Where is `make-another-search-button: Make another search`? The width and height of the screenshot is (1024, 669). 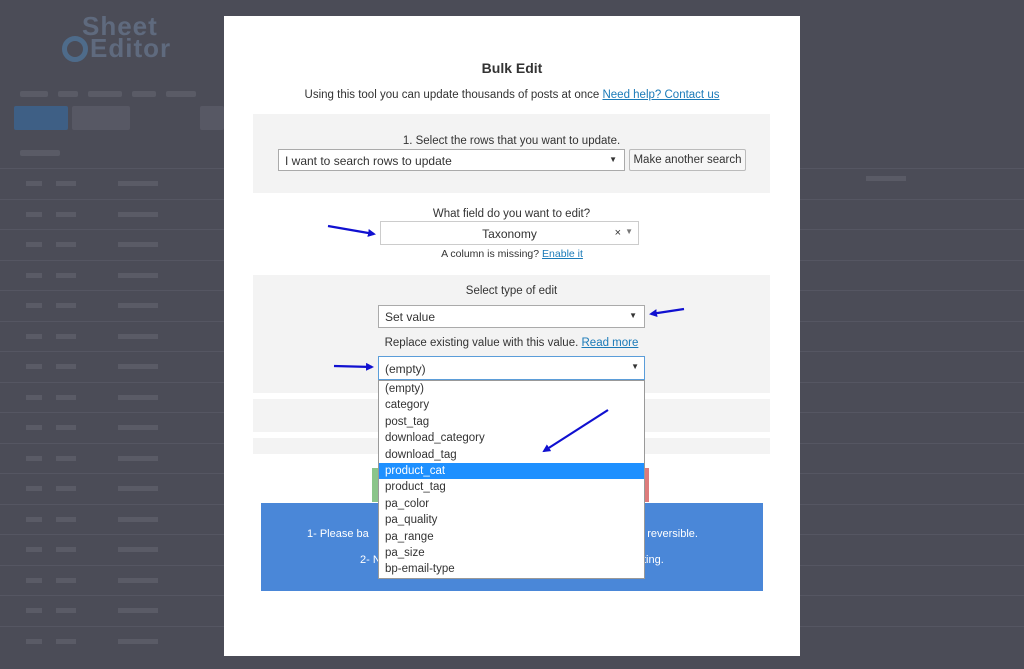 make-another-search-button: Make another search is located at coordinates (687, 160).